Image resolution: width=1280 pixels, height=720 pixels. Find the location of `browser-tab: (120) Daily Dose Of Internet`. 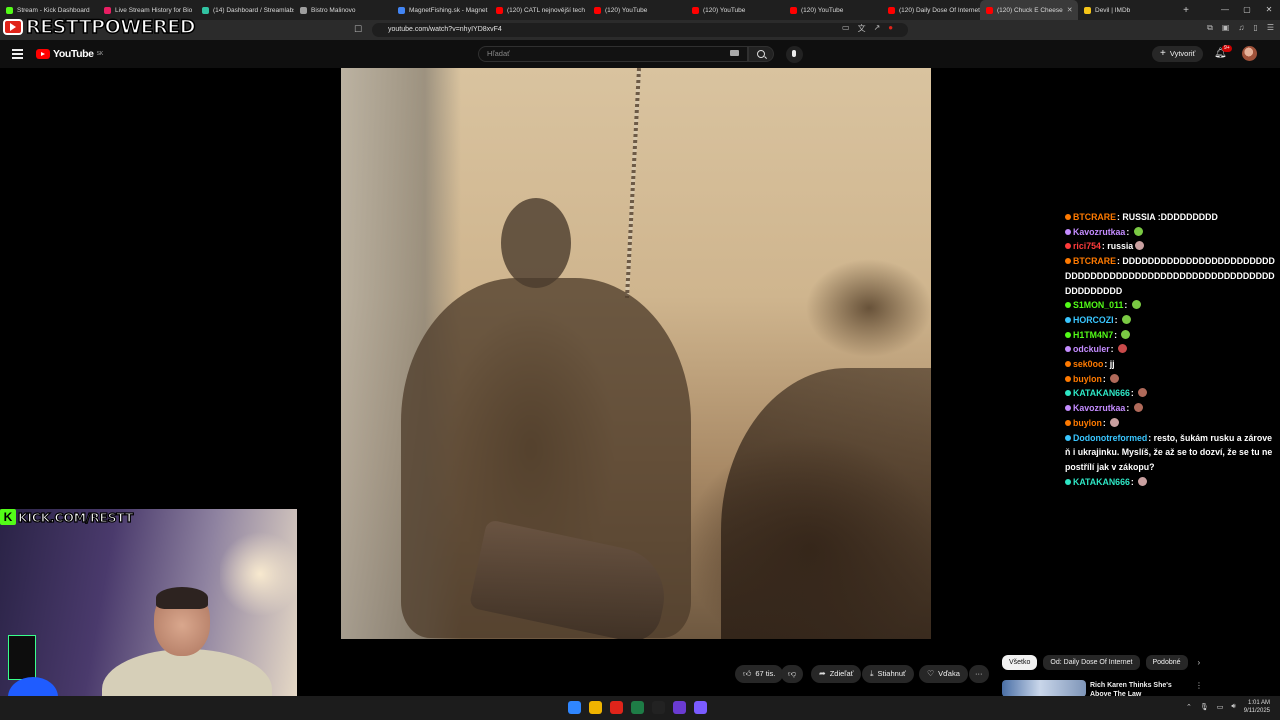

browser-tab: (120) Daily Dose Of Internet is located at coordinates (931, 10).